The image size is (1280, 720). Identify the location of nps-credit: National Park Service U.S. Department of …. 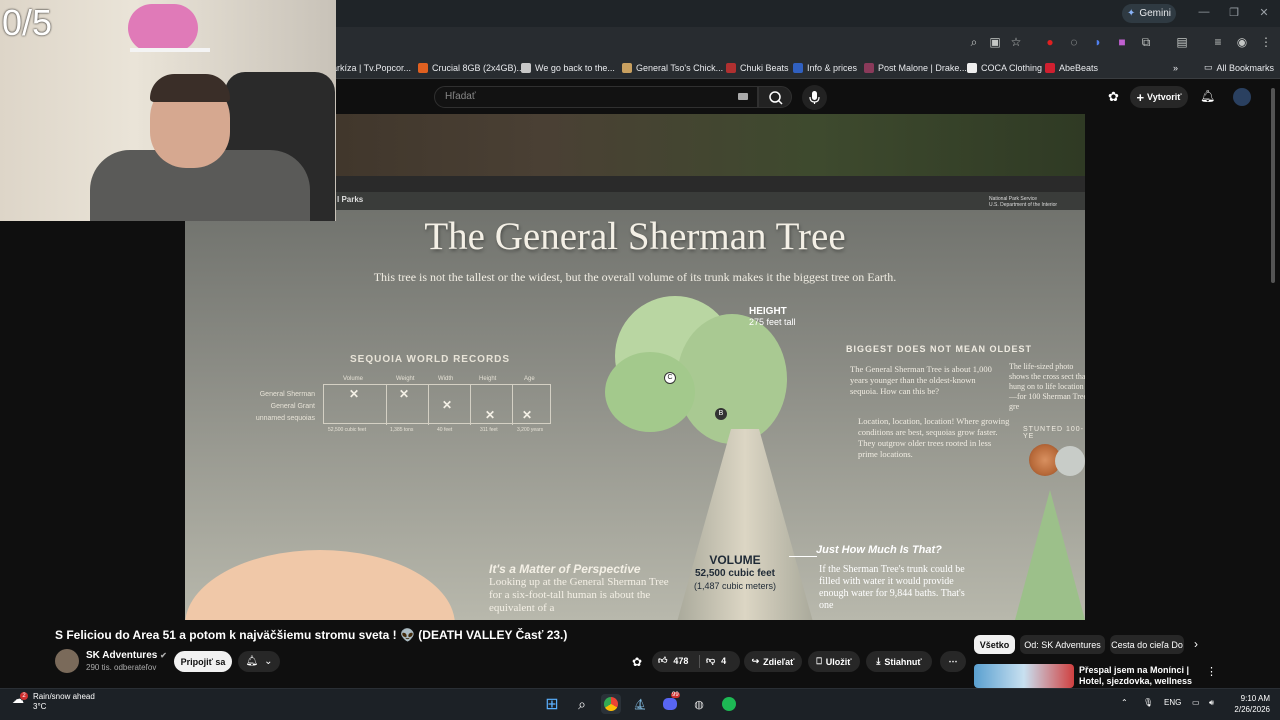
(1023, 202).